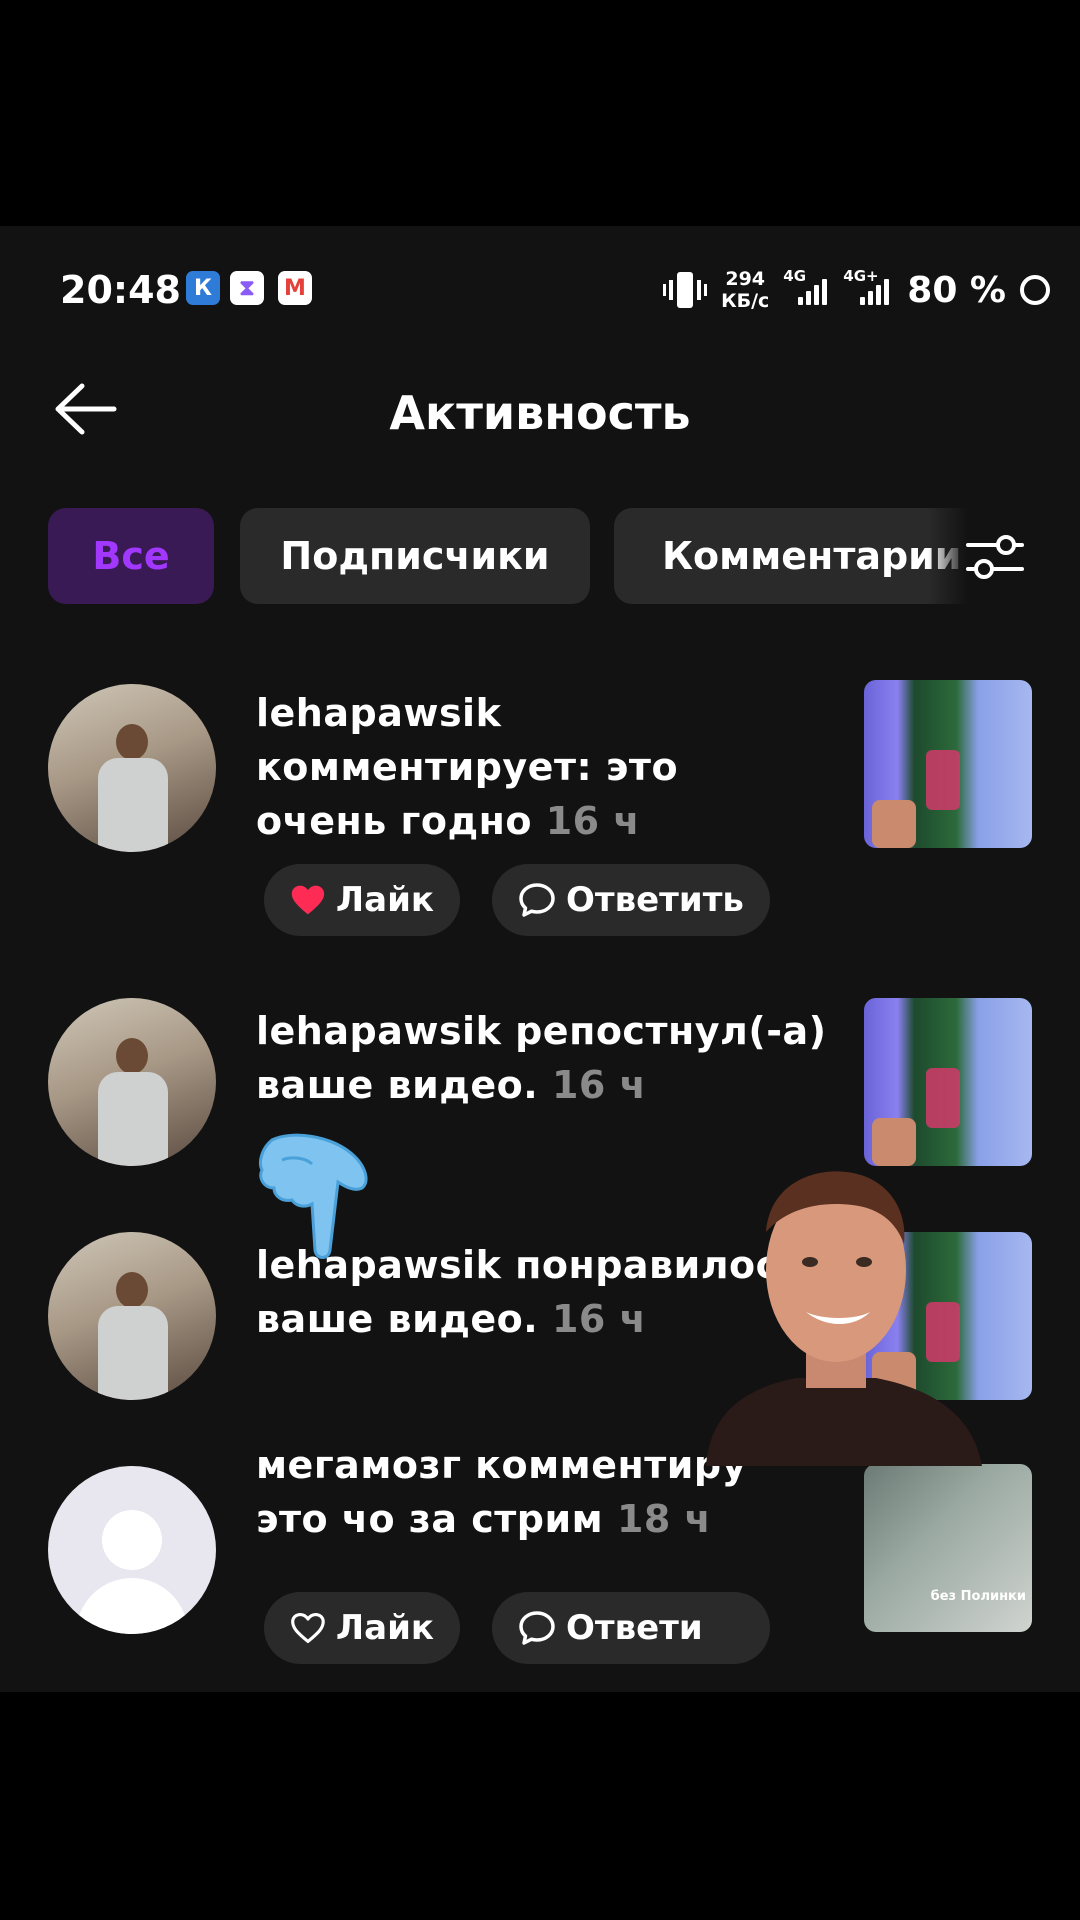 The image size is (1080, 1920). I want to click on tab-all: Все, so click(131, 556).